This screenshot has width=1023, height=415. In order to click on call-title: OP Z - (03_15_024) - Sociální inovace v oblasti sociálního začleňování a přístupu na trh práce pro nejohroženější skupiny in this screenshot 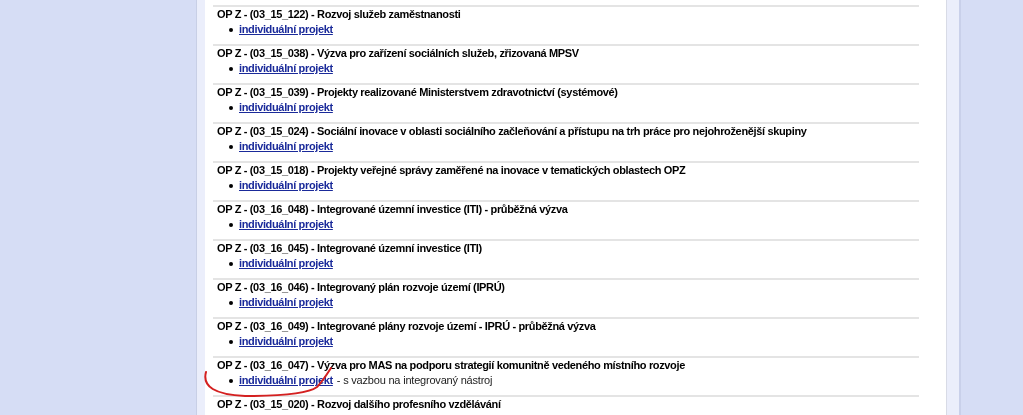, I will do `click(512, 131)`.